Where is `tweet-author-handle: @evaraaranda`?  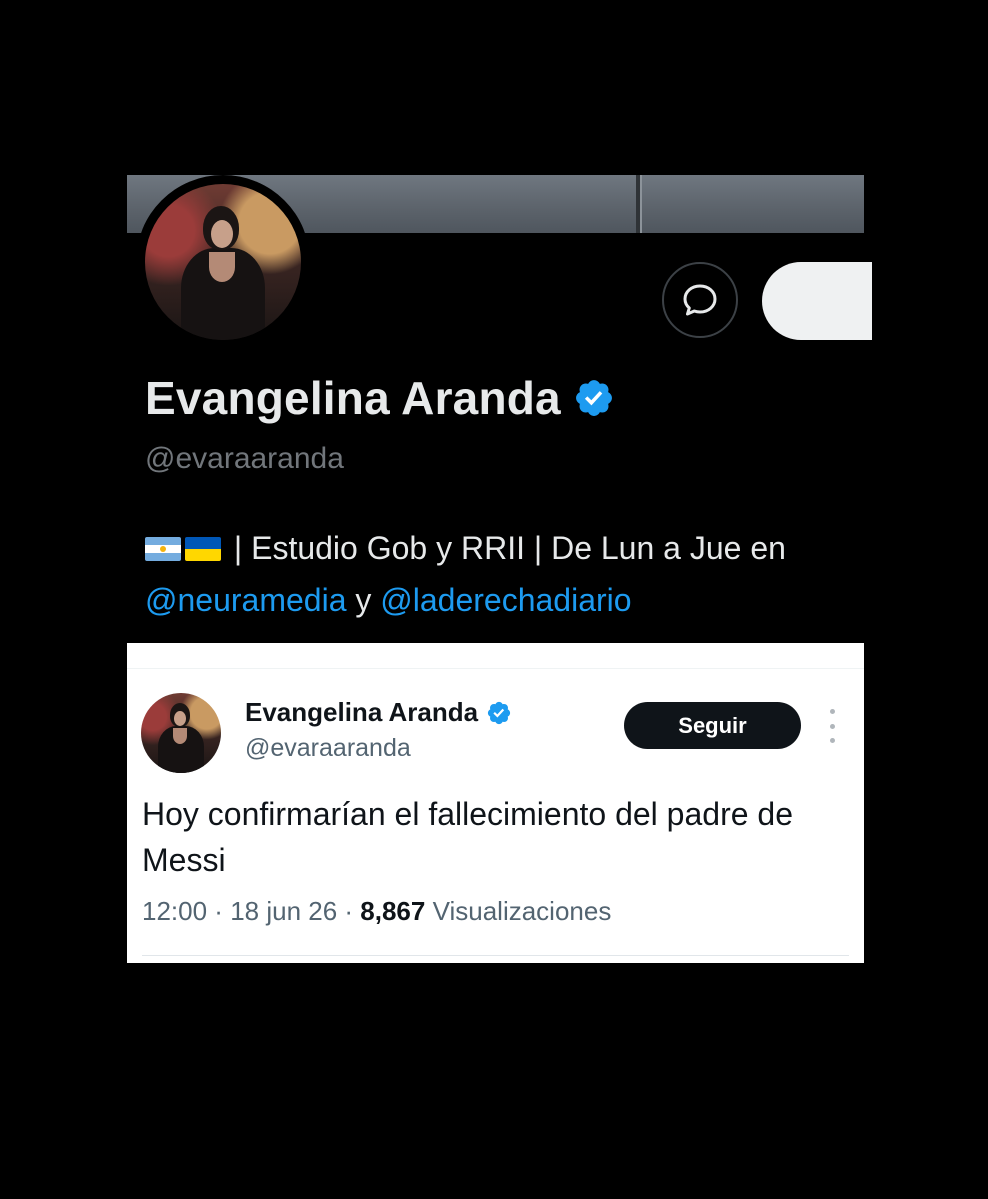
tweet-author-handle: @evaraaranda is located at coordinates (328, 748).